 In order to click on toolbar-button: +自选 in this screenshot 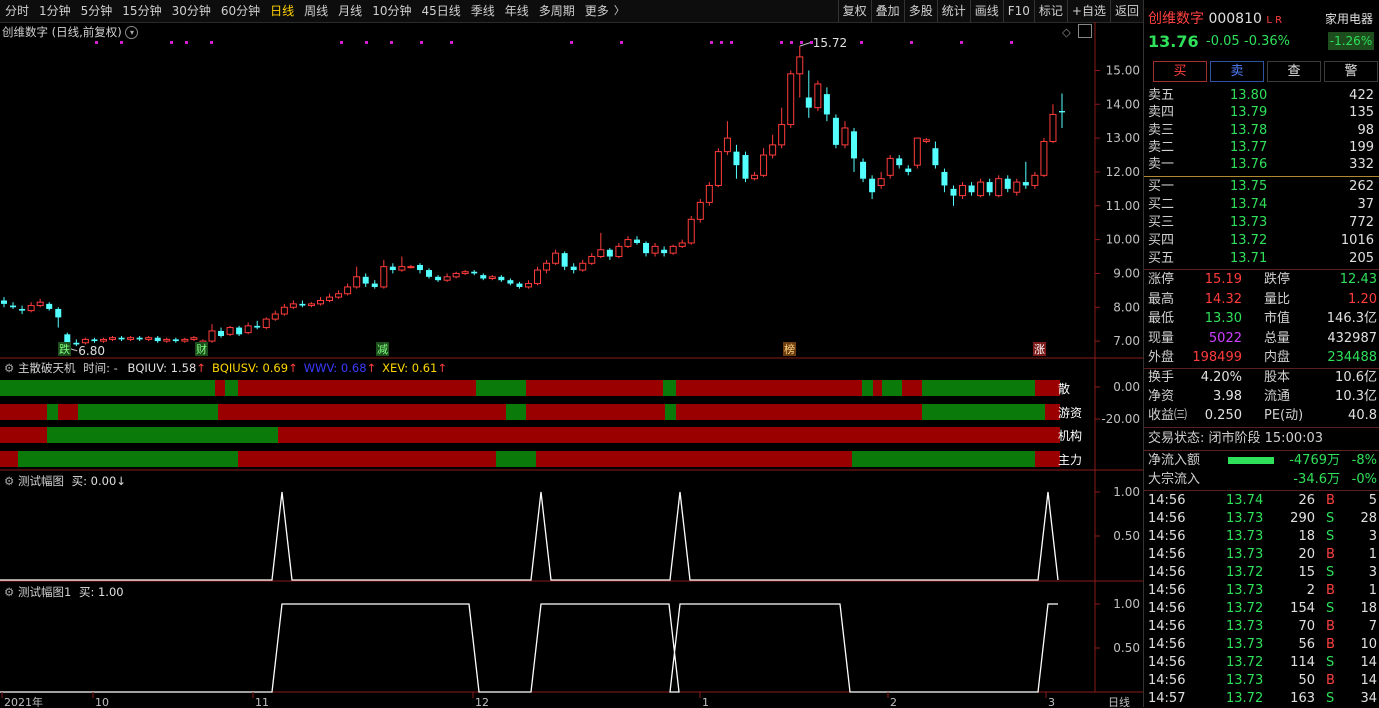, I will do `click(1088, 11)`.